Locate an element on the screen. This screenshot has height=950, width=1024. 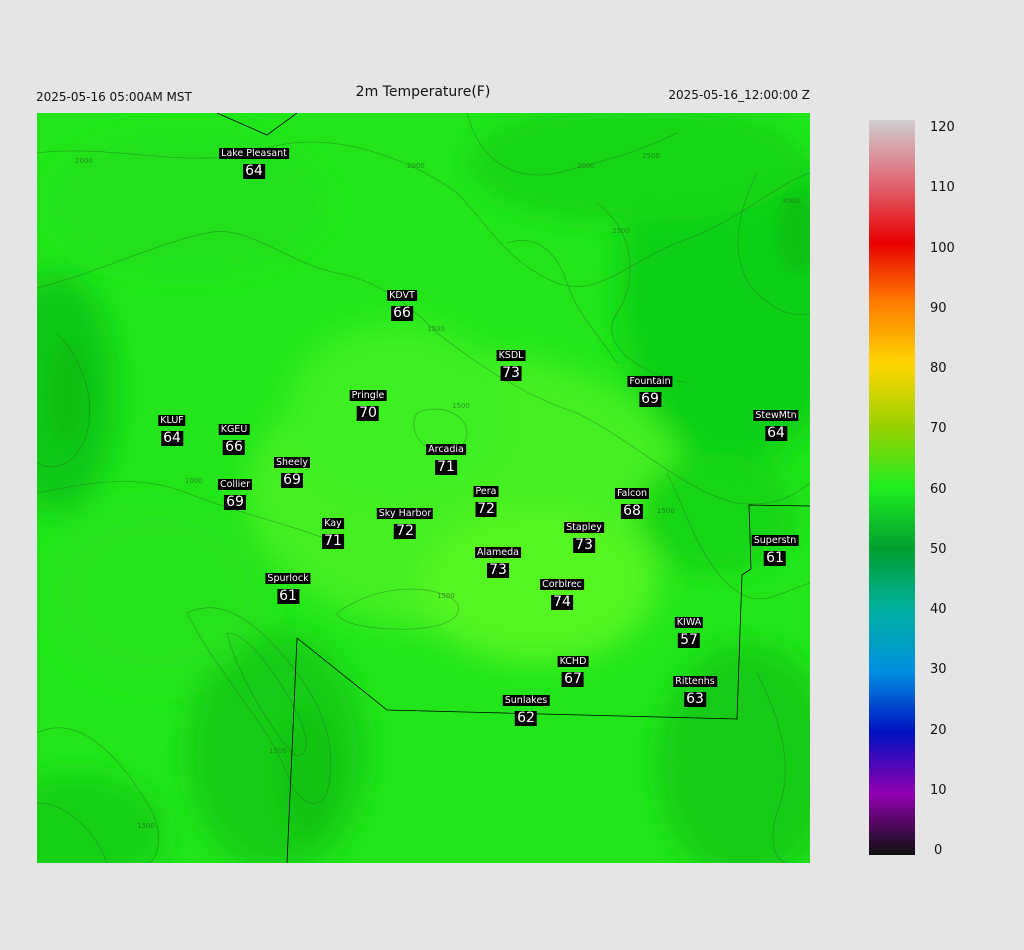
station-marker: StewMtn 64 is located at coordinates (776, 422).